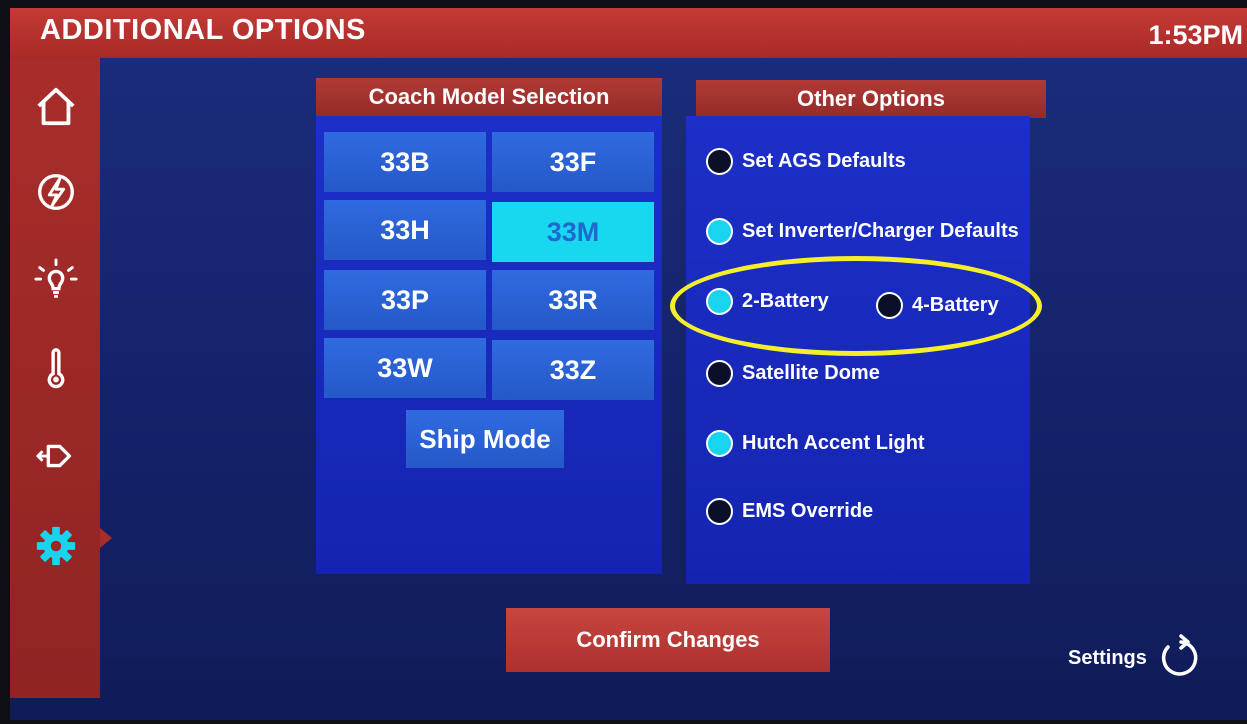 Image resolution: width=1247 pixels, height=724 pixels. I want to click on nav-settings, so click(56, 546).